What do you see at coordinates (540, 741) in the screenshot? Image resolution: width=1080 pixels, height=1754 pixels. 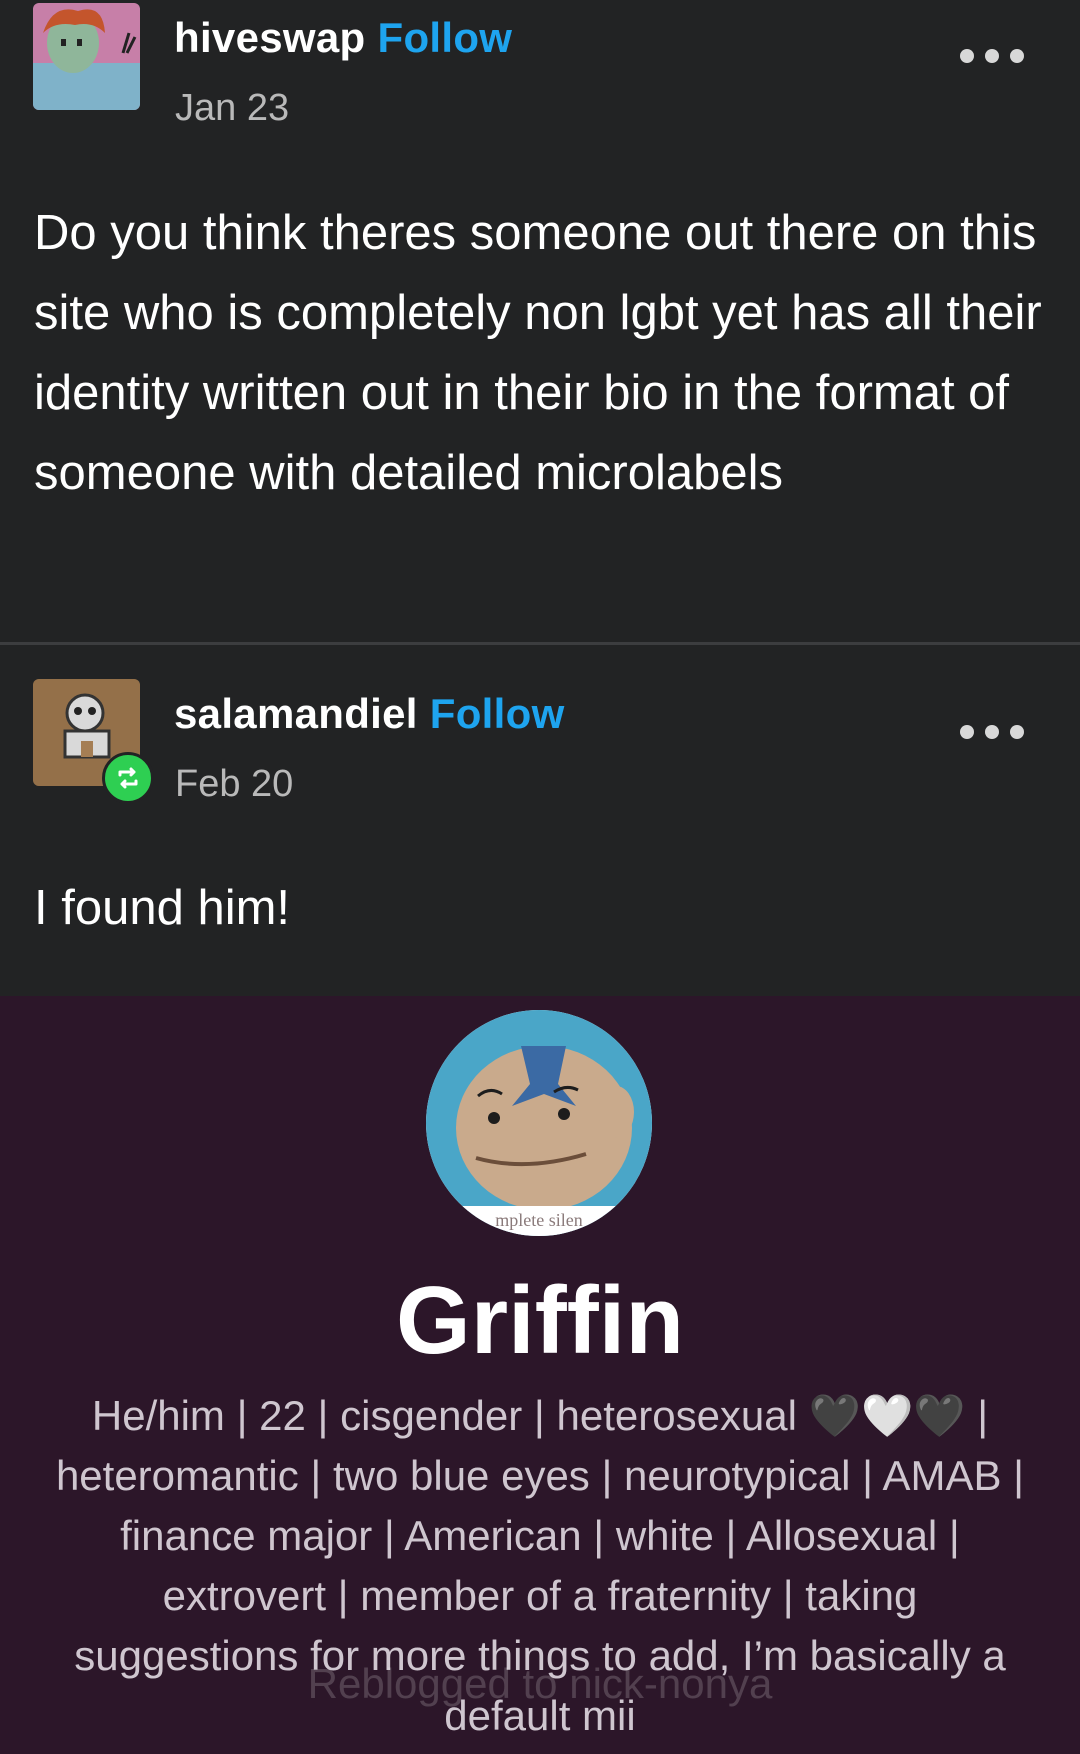 I see `post-header-salamandiel: salamandiel Follow Feb 20` at bounding box center [540, 741].